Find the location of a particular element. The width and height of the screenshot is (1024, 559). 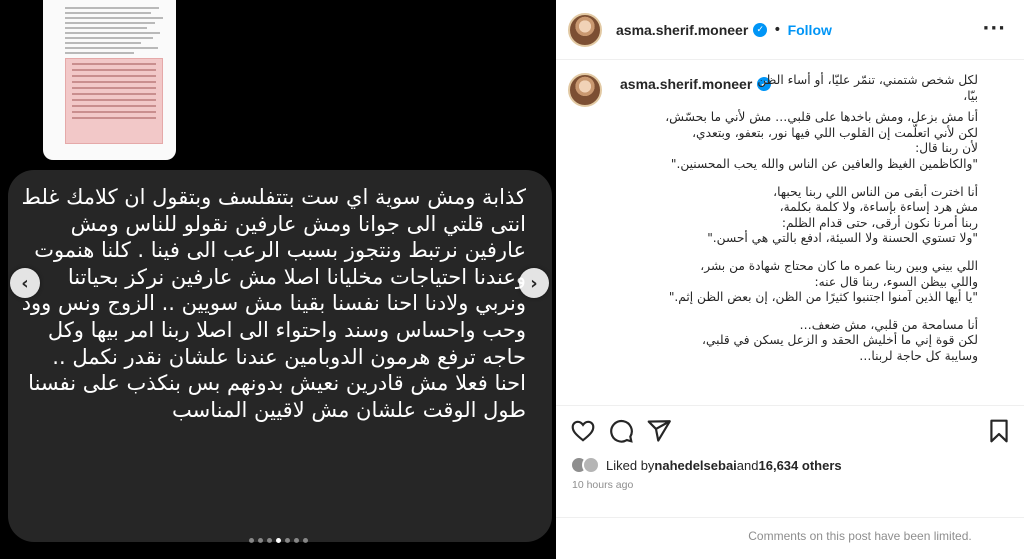

verified-badge-icon: ✓ is located at coordinates (760, 29).